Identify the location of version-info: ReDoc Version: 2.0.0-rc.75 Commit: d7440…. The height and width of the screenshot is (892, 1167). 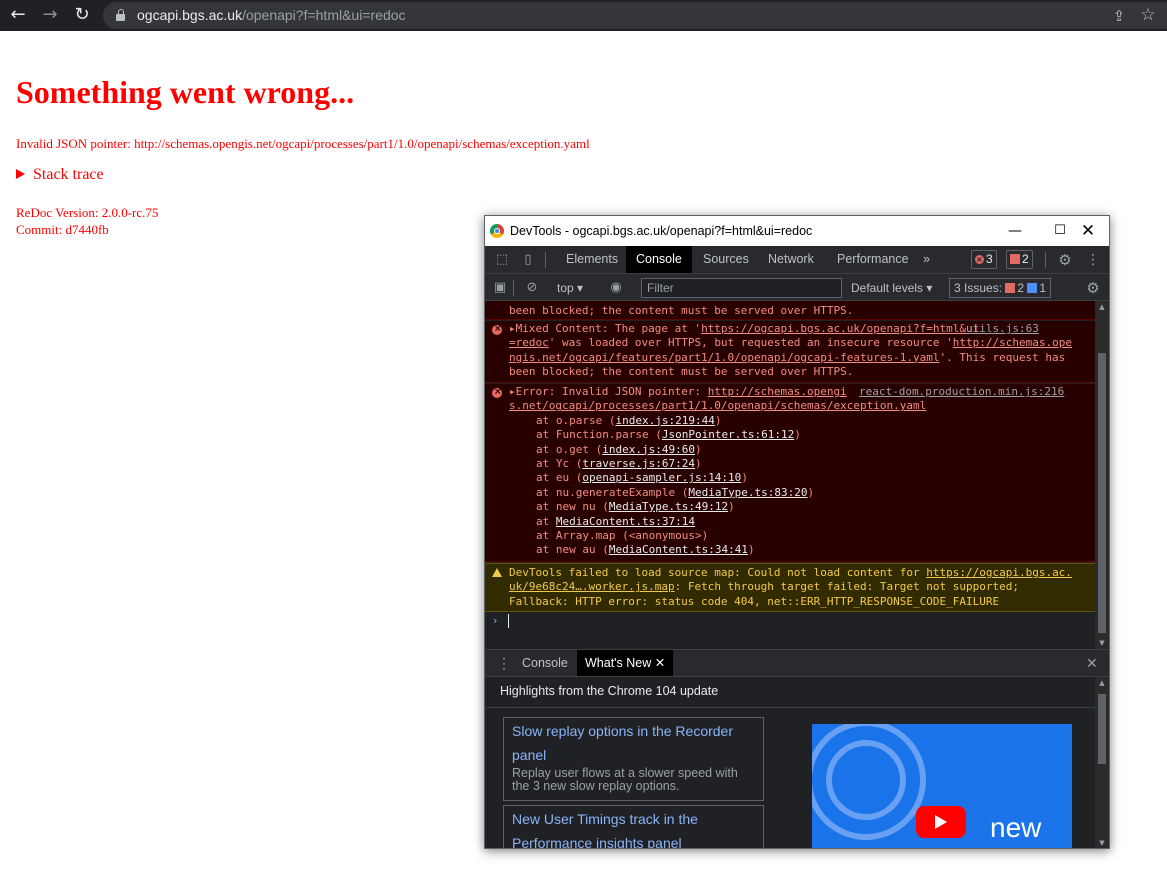
(87, 221).